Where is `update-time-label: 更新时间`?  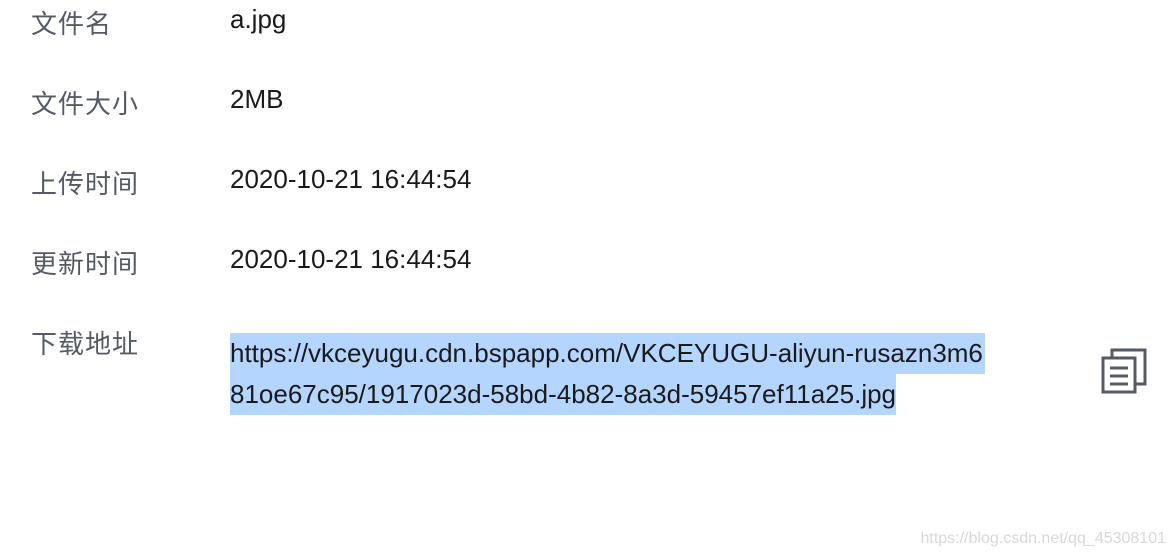 update-time-label: 更新时间 is located at coordinates (85, 265).